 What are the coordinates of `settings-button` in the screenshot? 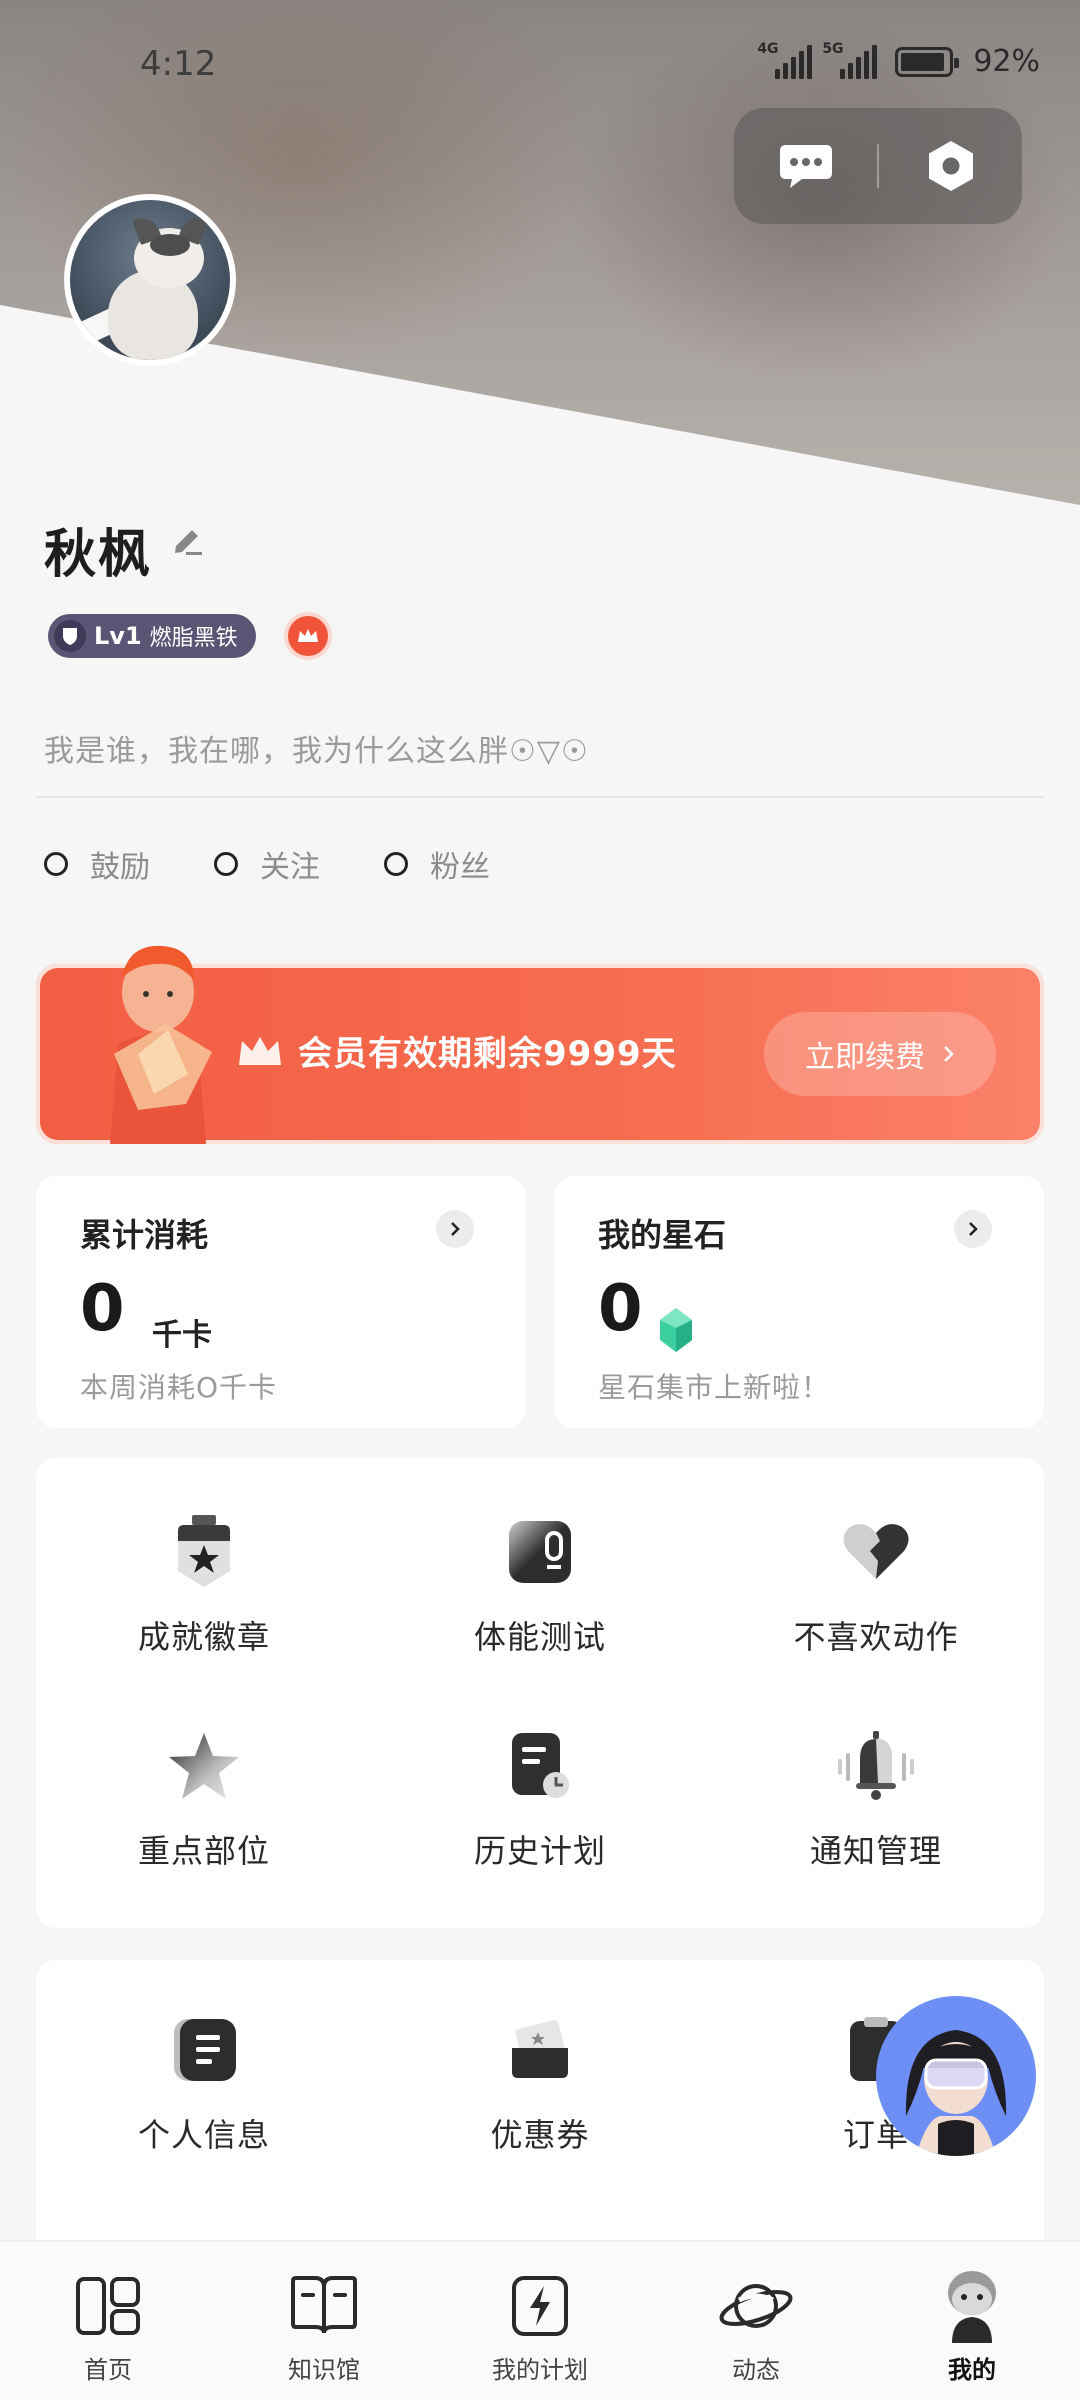 It's located at (950, 166).